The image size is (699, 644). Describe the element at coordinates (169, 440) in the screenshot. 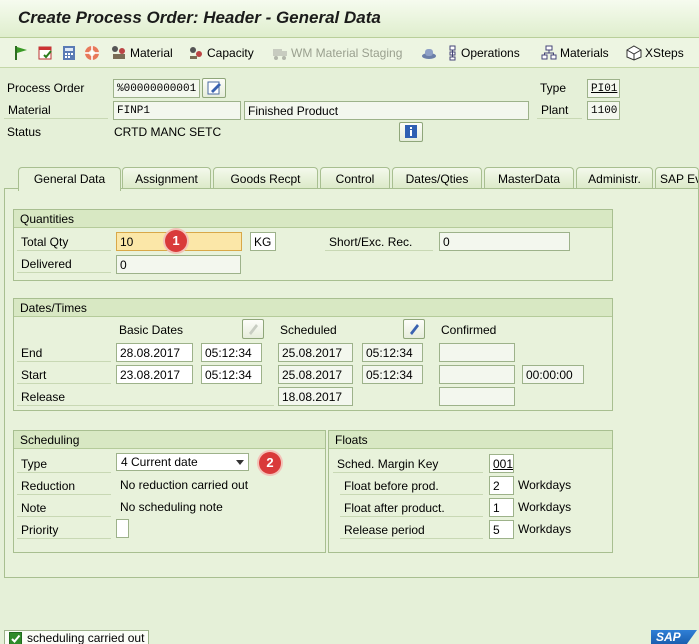

I see `scheduling-title: Scheduling` at that location.